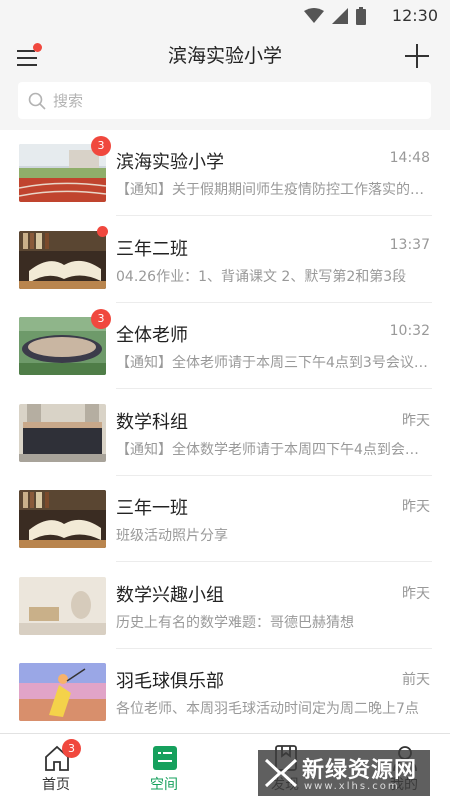 The width and height of the screenshot is (450, 800). Describe the element at coordinates (68, 101) in the screenshot. I see `search-placeholder: 搜索` at that location.